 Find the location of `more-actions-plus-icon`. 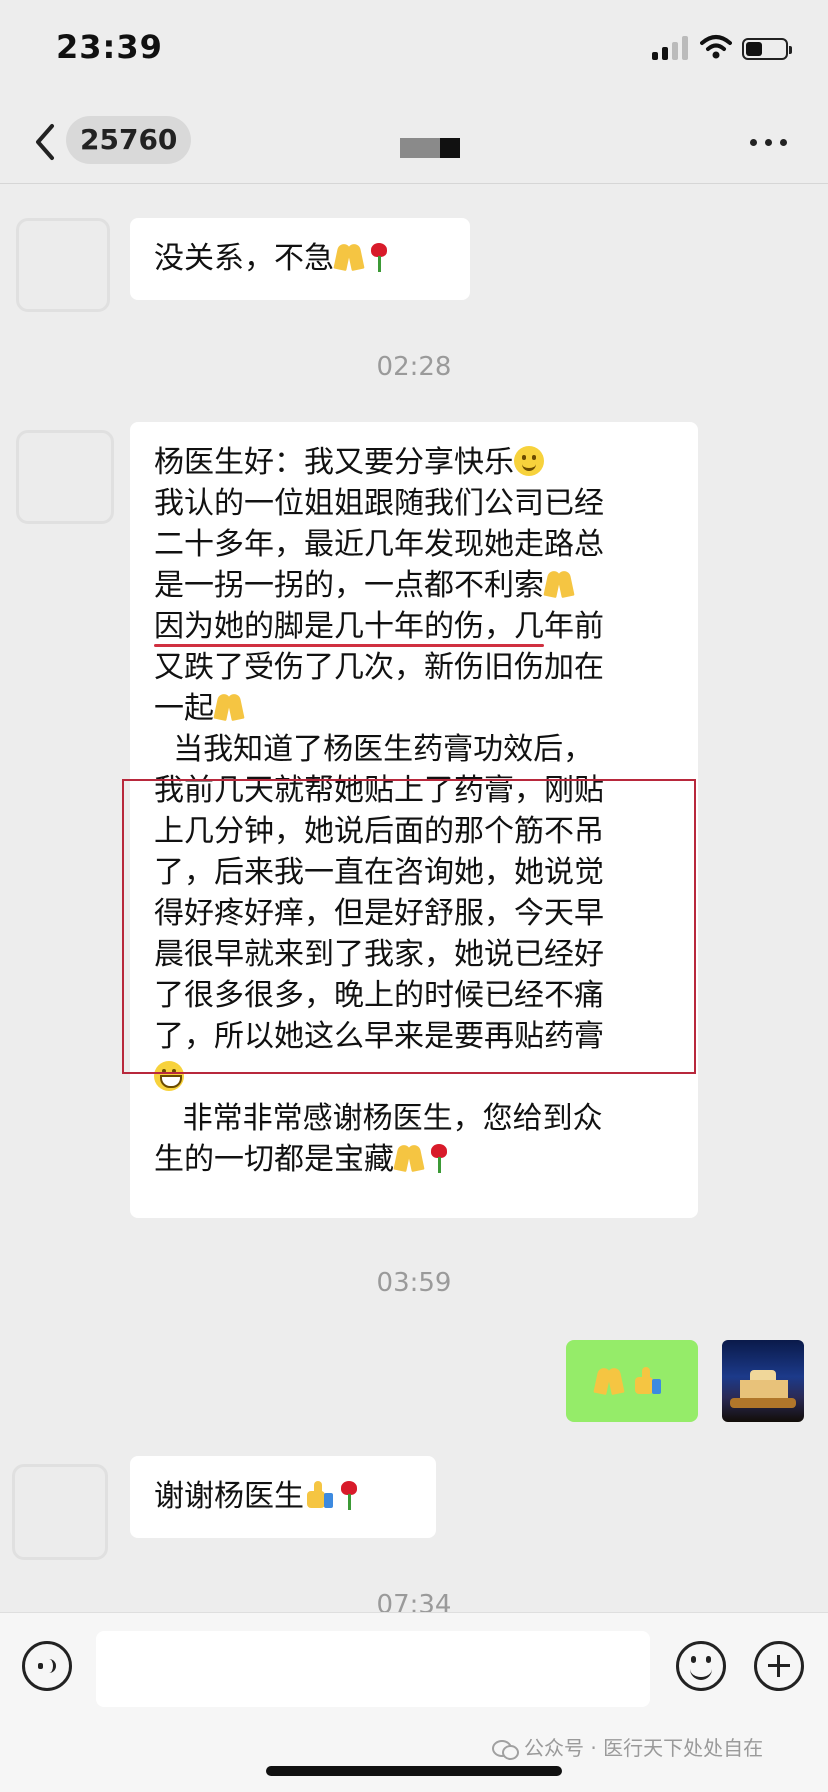

more-actions-plus-icon is located at coordinates (779, 1666).